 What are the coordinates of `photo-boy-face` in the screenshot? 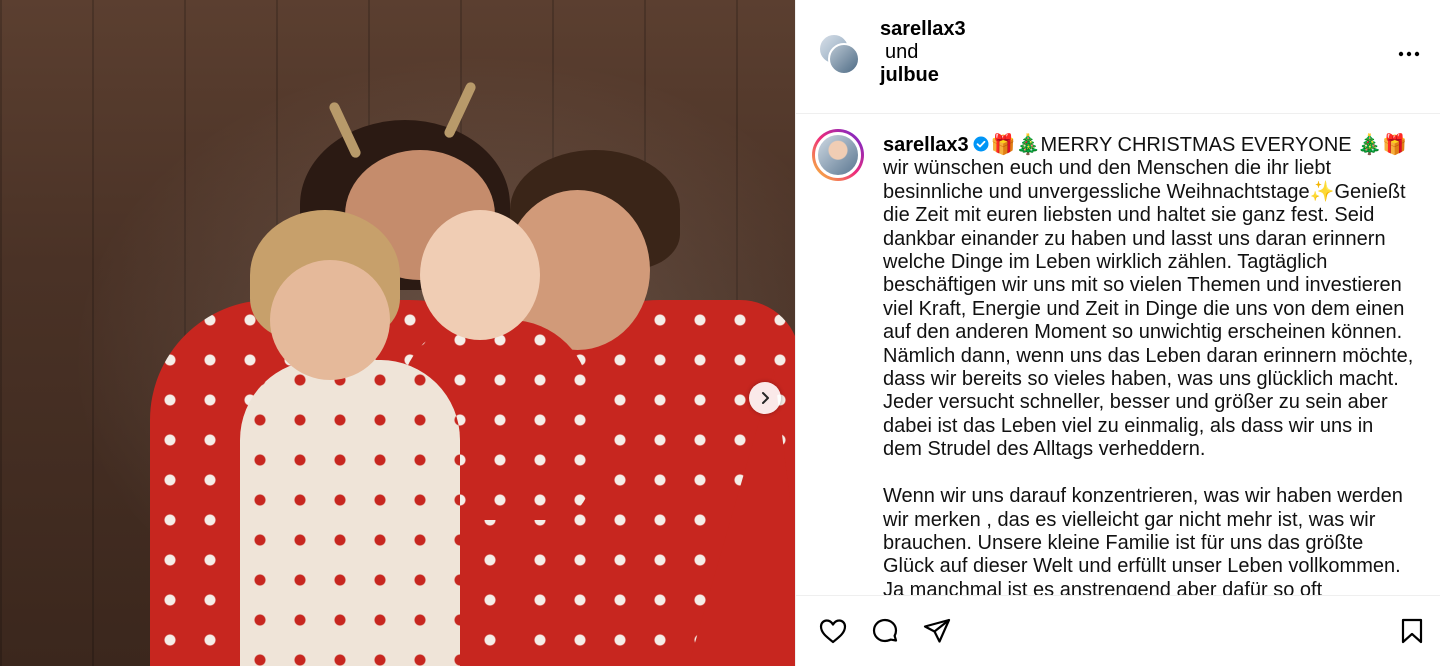 It's located at (330, 320).